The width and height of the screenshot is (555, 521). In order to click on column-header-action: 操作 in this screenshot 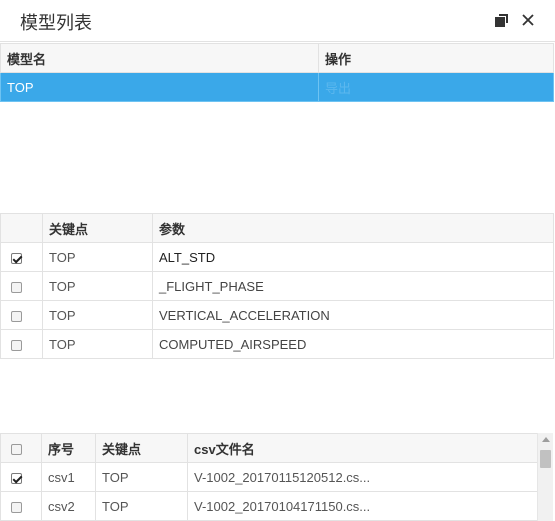, I will do `click(436, 58)`.